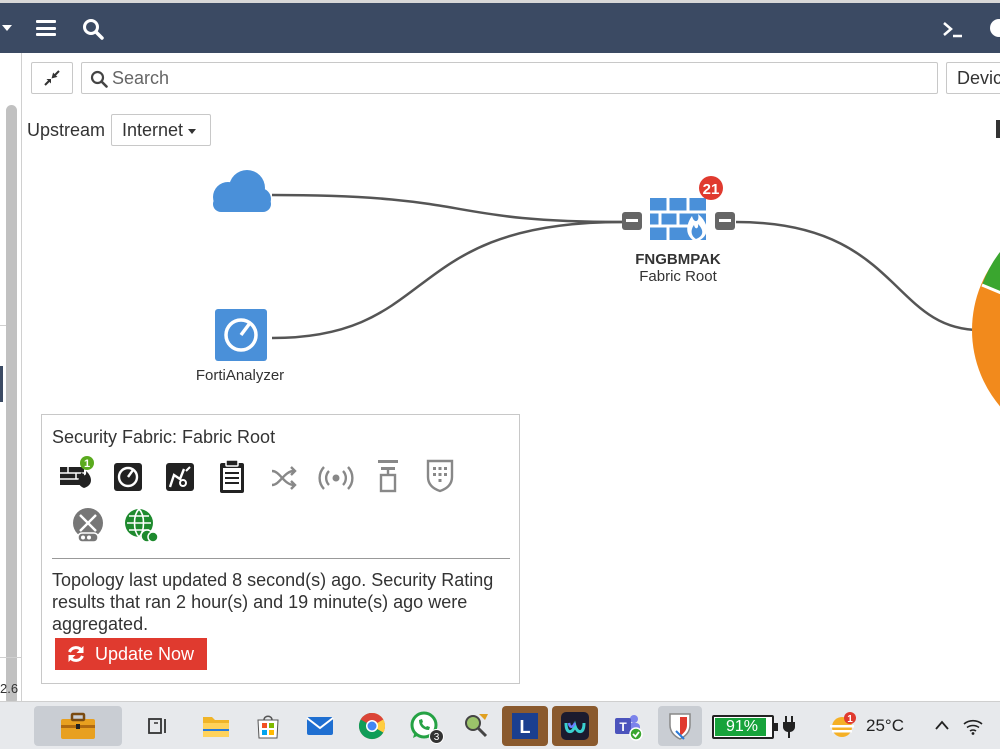  What do you see at coordinates (240, 375) in the screenshot?
I see `fortianalyzer-label: FortiAnalyzer` at bounding box center [240, 375].